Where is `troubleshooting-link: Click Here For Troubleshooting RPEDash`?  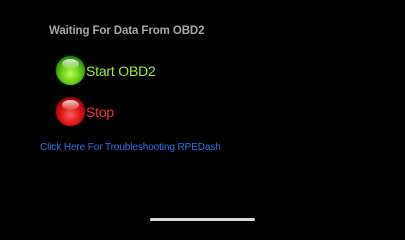
troubleshooting-link: Click Here For Troubleshooting RPEDash is located at coordinates (130, 147).